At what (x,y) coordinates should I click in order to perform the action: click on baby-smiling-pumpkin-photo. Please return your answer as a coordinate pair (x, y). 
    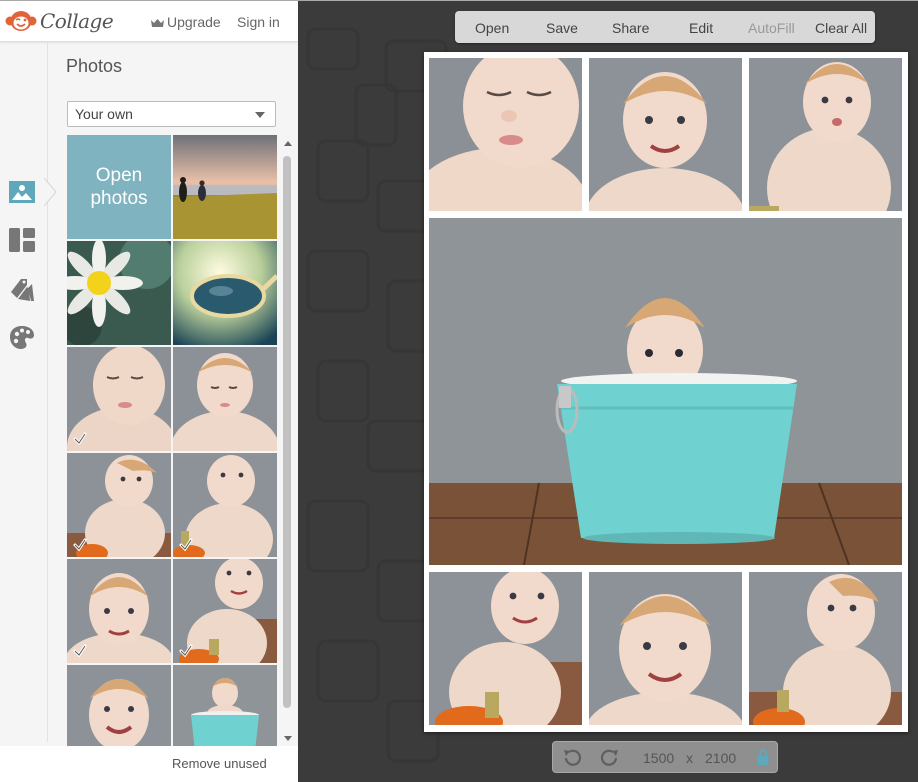
    Looking at the image, I should click on (505, 648).